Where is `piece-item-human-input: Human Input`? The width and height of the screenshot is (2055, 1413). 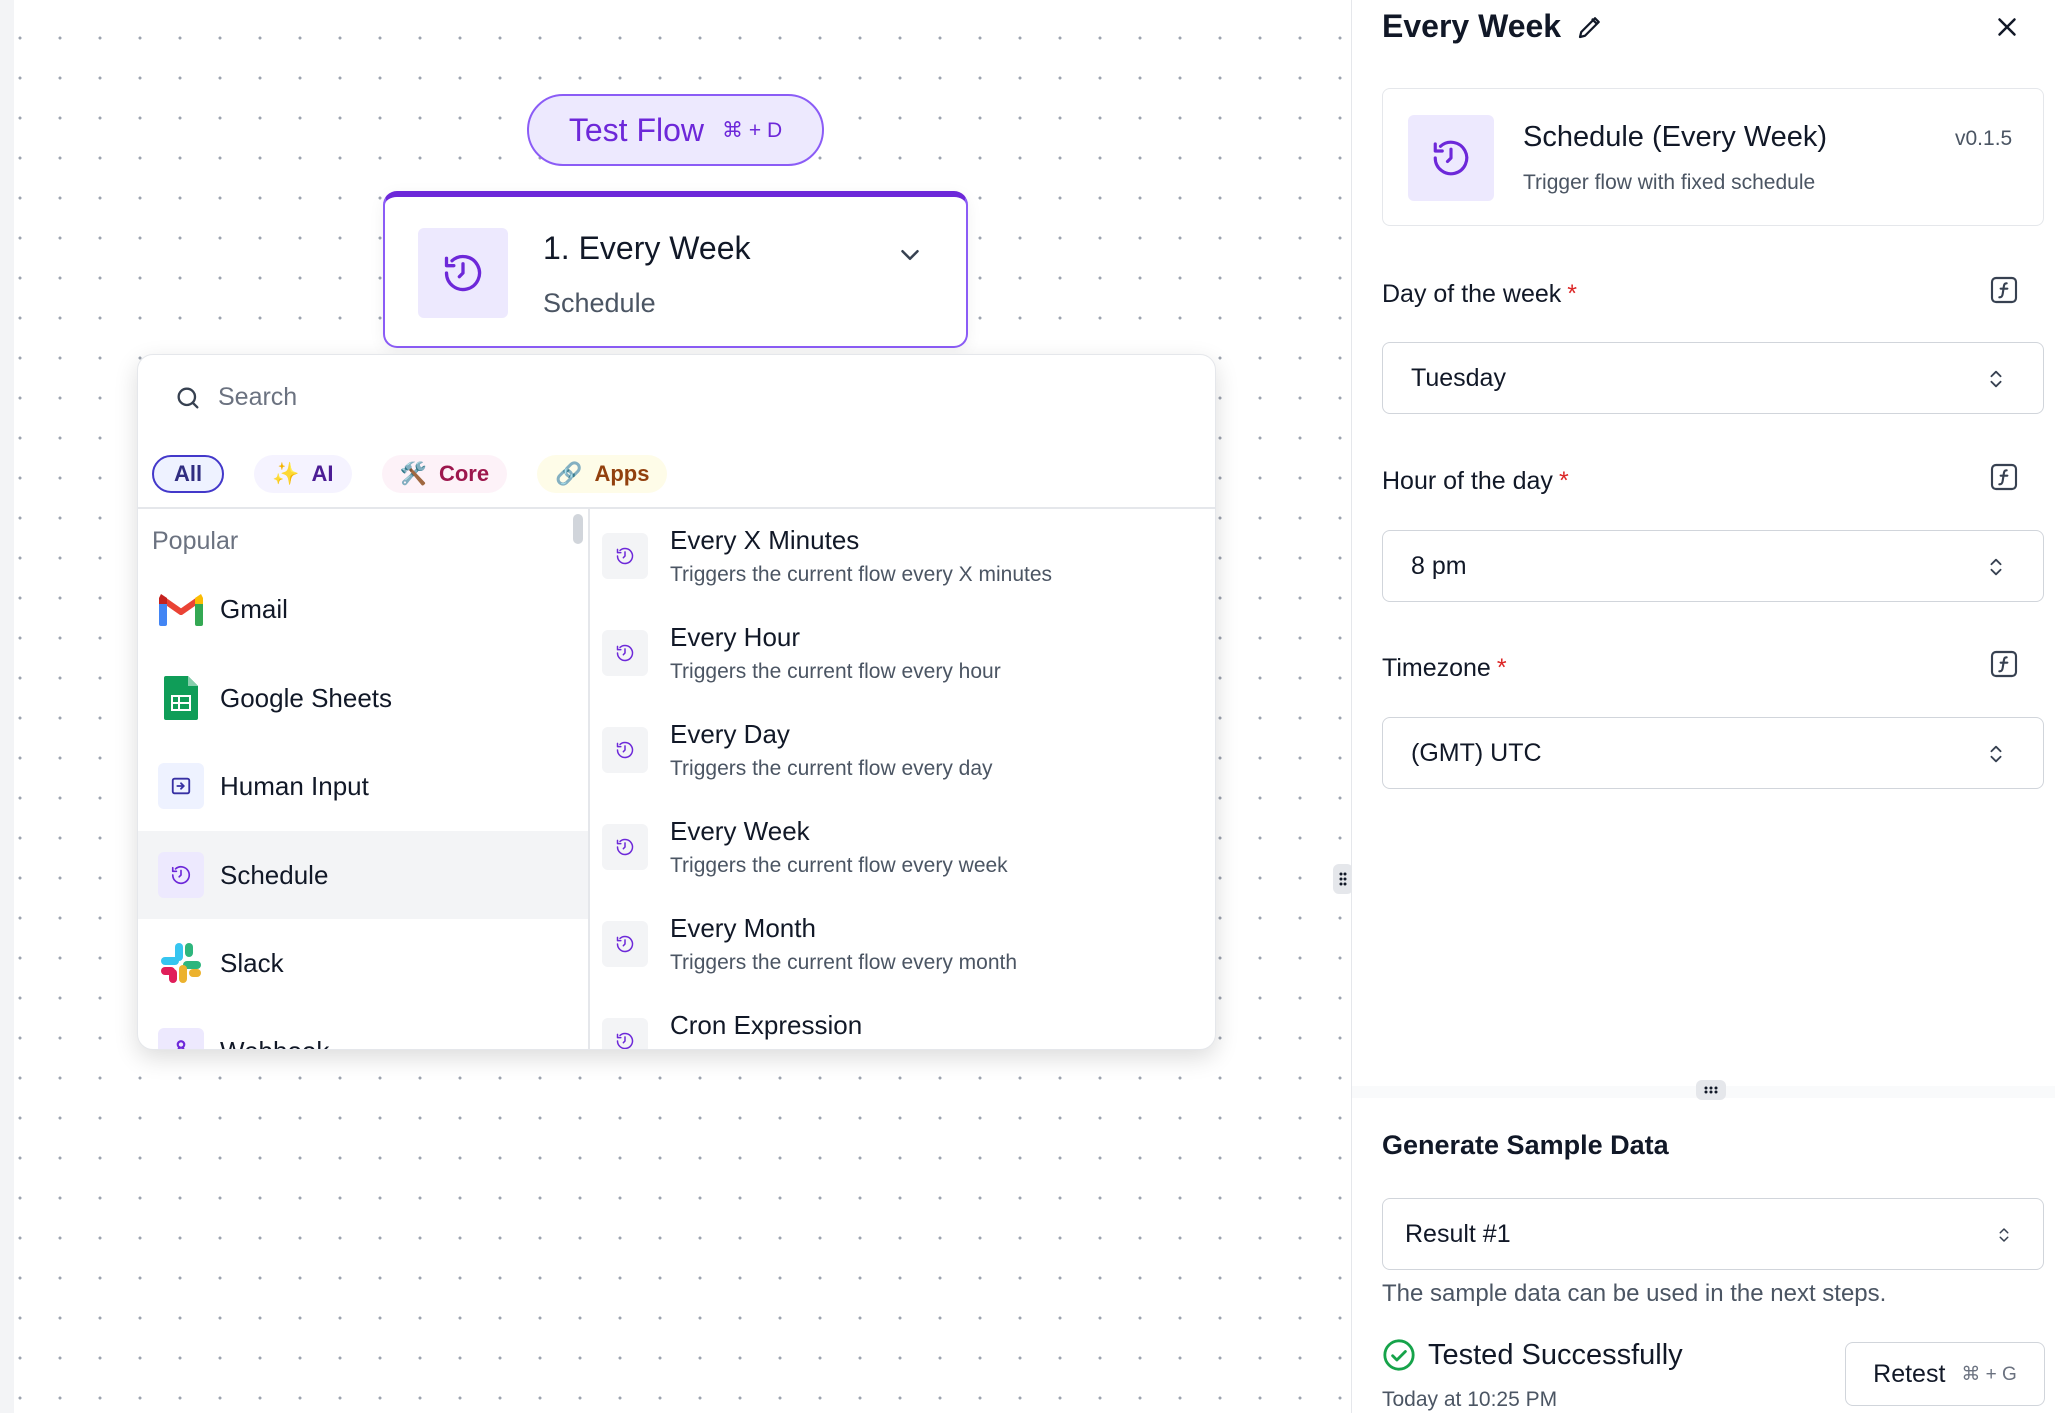
piece-item-human-input: Human Input is located at coordinates (363, 786).